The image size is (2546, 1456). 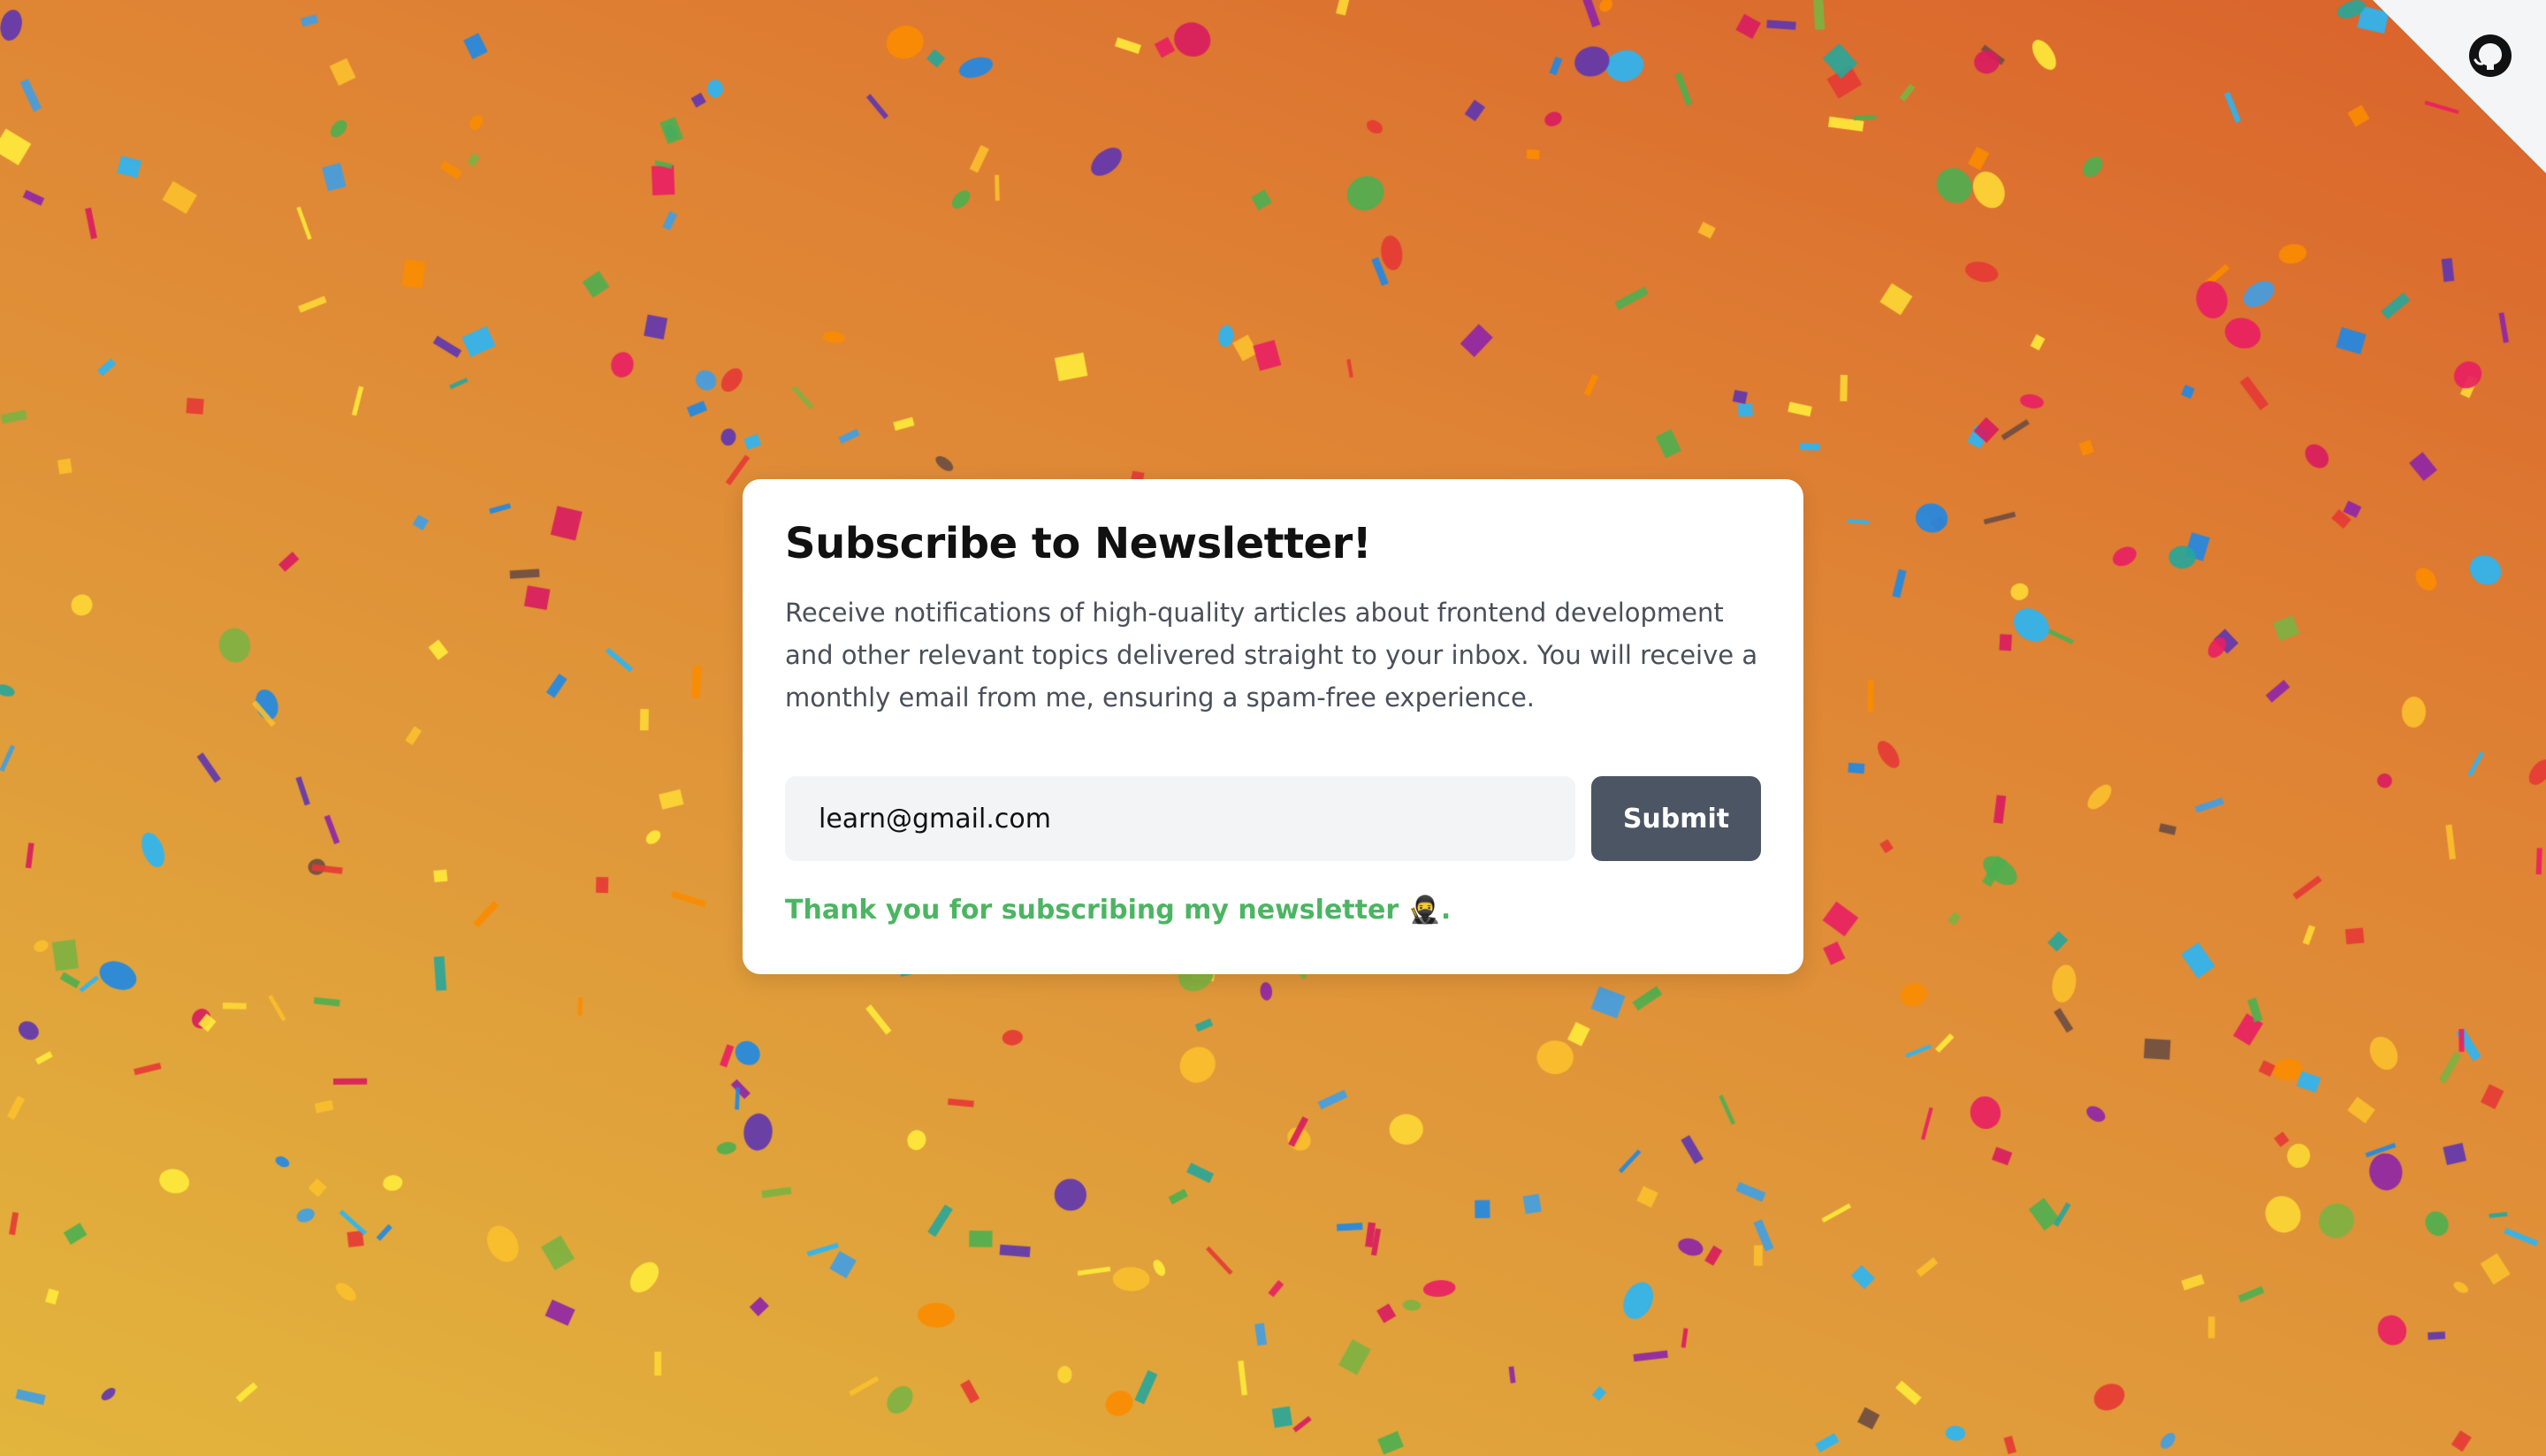 I want to click on email-input, so click(x=1180, y=818).